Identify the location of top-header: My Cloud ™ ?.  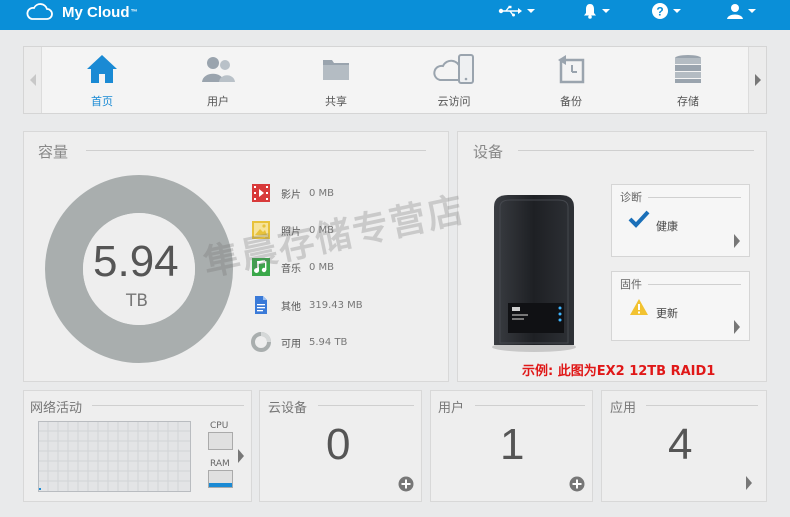
(395, 15).